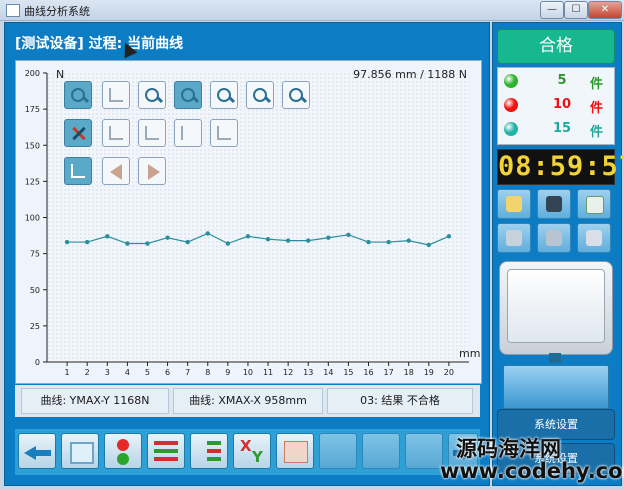 This screenshot has width=624, height=489. Describe the element at coordinates (594, 238) in the screenshot. I see `usb-icon` at that location.